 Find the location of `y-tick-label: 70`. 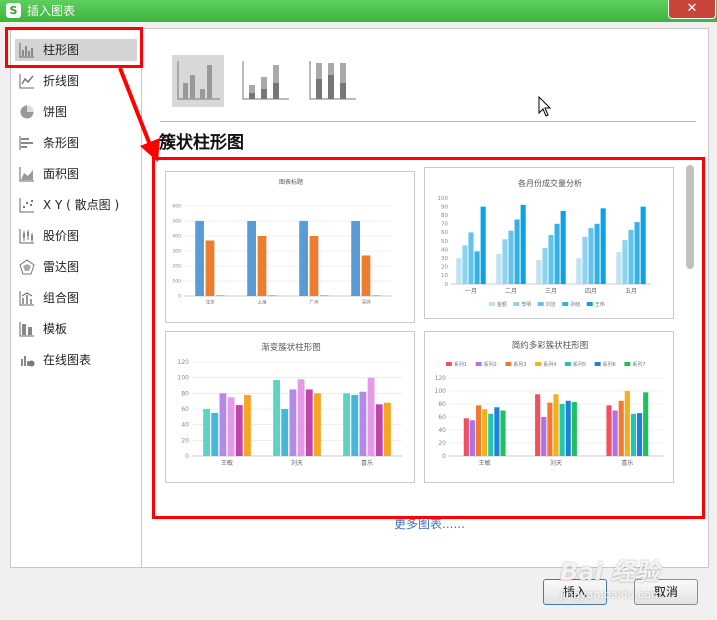

y-tick-label: 70 is located at coordinates (444, 225).